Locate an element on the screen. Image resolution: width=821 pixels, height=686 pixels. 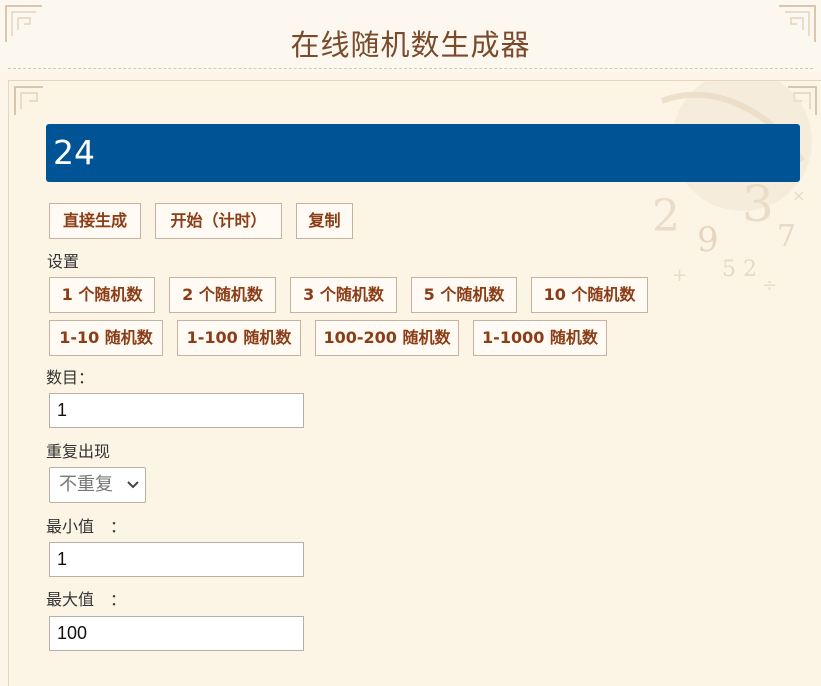
repeat-select: 不重复 is located at coordinates (97, 485).